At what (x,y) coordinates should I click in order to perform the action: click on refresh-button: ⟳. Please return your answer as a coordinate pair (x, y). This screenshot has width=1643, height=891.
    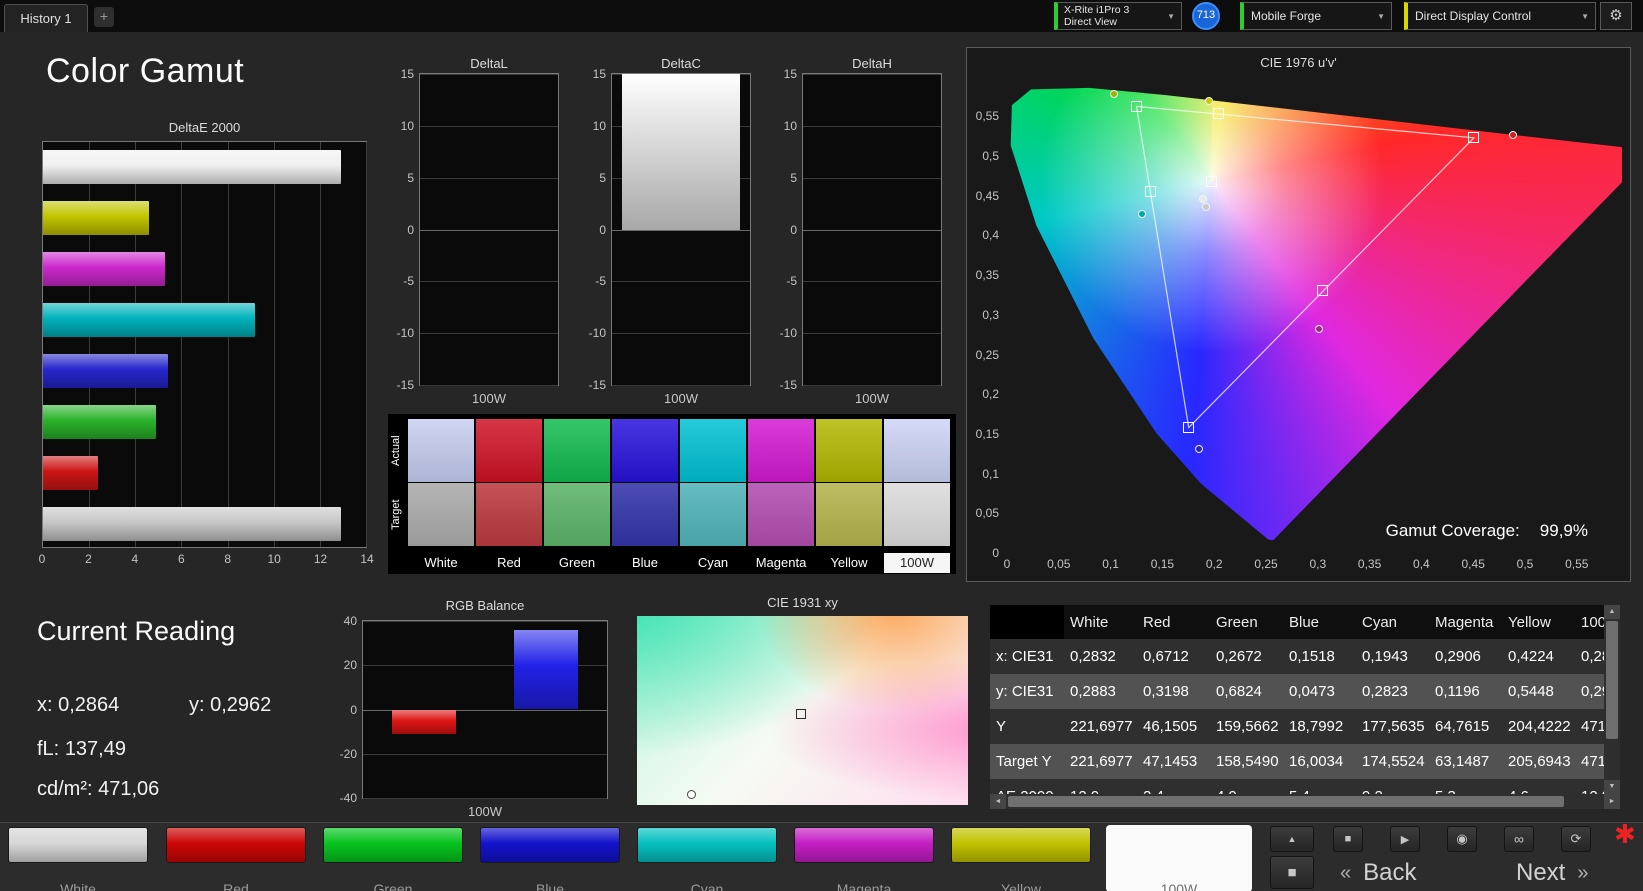
    Looking at the image, I should click on (1576, 839).